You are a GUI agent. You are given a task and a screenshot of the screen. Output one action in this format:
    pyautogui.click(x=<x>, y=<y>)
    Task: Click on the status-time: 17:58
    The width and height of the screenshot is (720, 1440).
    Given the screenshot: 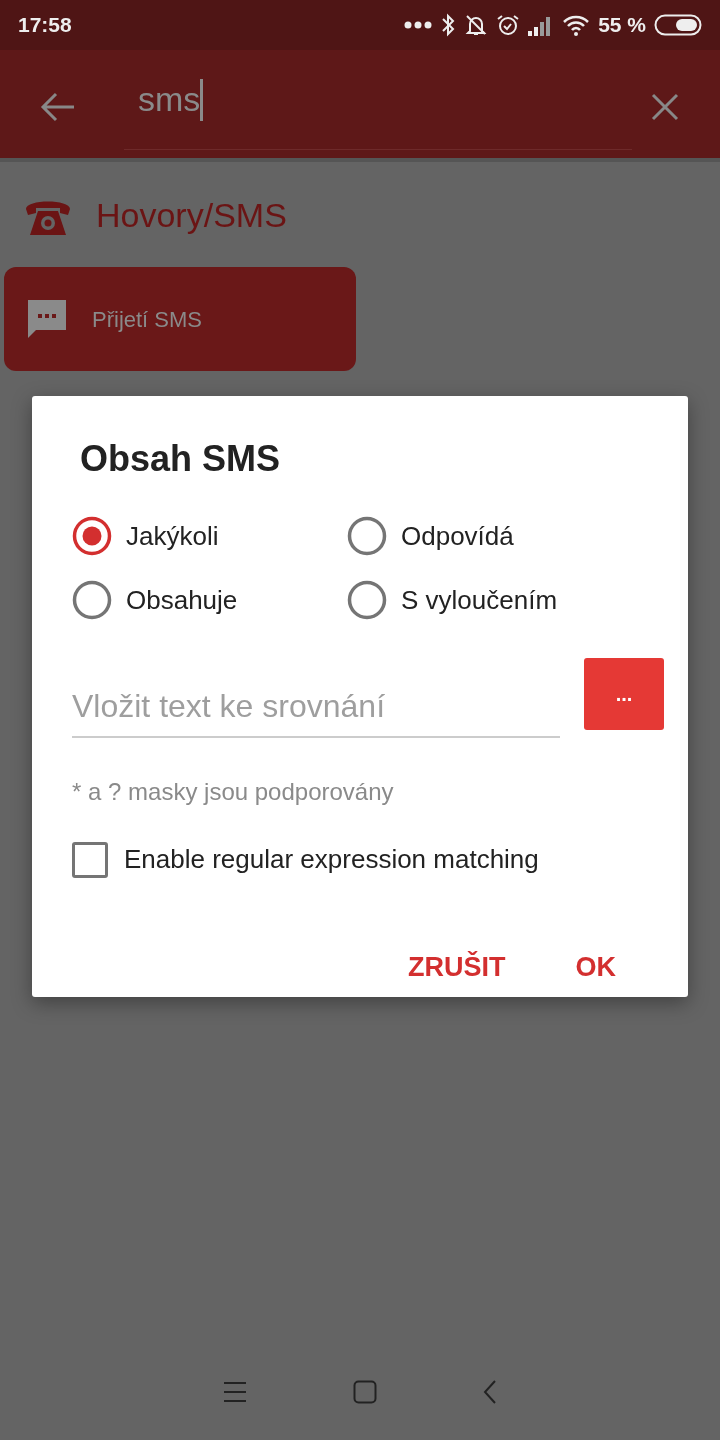 What is the action you would take?
    pyautogui.click(x=45, y=25)
    